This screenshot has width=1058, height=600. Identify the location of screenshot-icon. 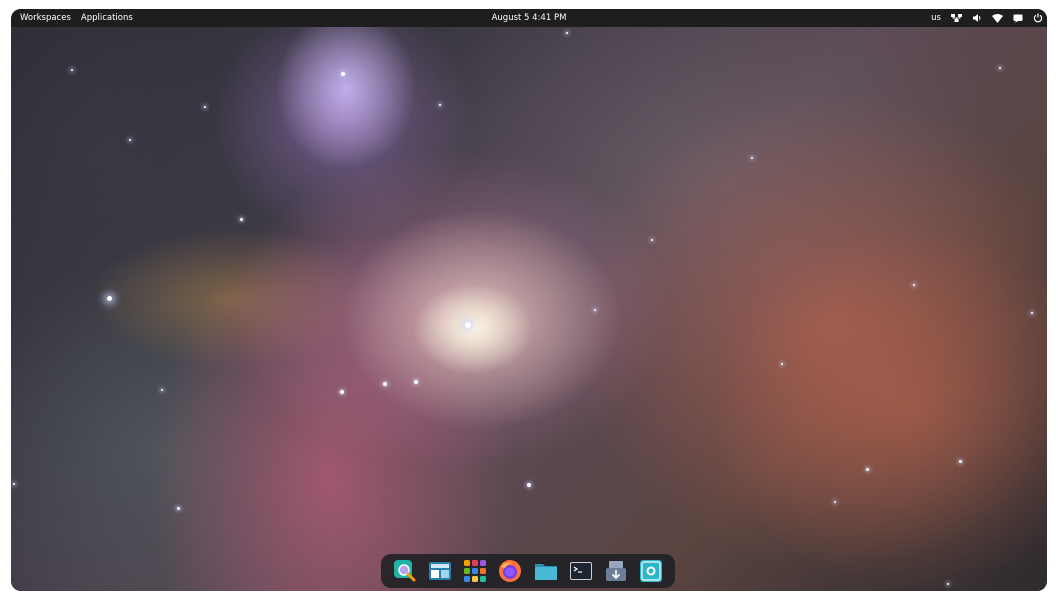
(651, 571).